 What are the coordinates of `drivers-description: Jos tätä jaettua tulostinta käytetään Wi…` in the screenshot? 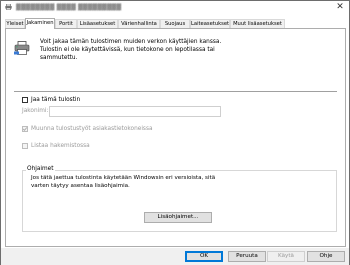 It's located at (176, 182).